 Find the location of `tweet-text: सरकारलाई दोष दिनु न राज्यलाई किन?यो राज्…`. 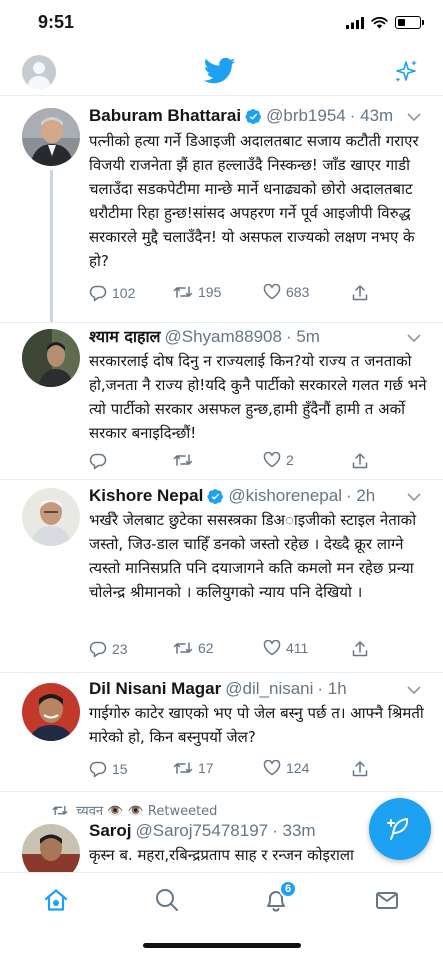

tweet-text: सरकारलाई दोष दिनु न राज्यलाई किन?यो राज्… is located at coordinates (260, 397).